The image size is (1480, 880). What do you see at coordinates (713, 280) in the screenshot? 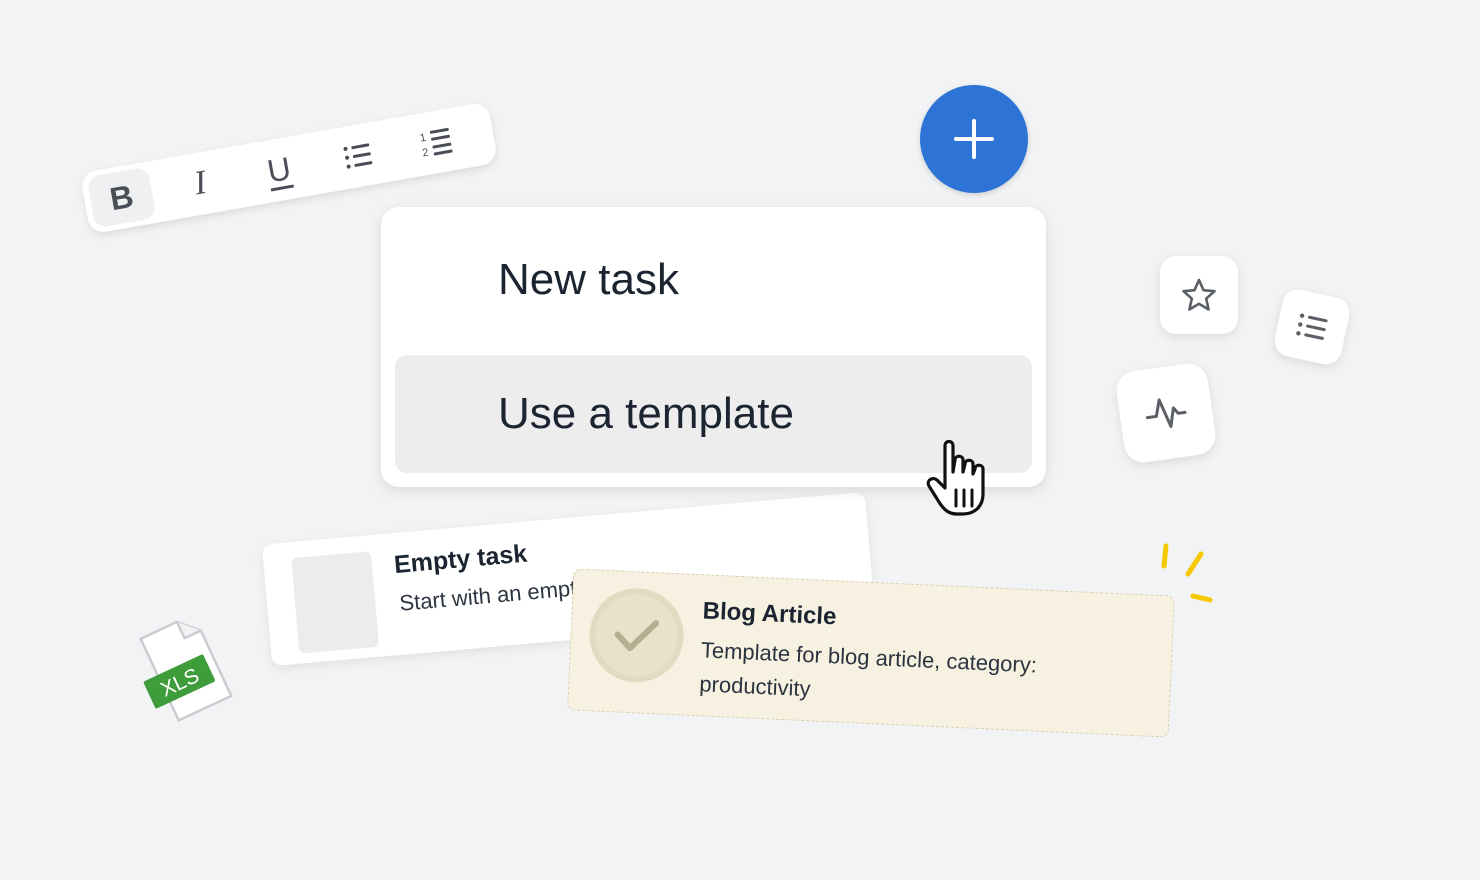
I see `menu-item-new-task: New task` at bounding box center [713, 280].